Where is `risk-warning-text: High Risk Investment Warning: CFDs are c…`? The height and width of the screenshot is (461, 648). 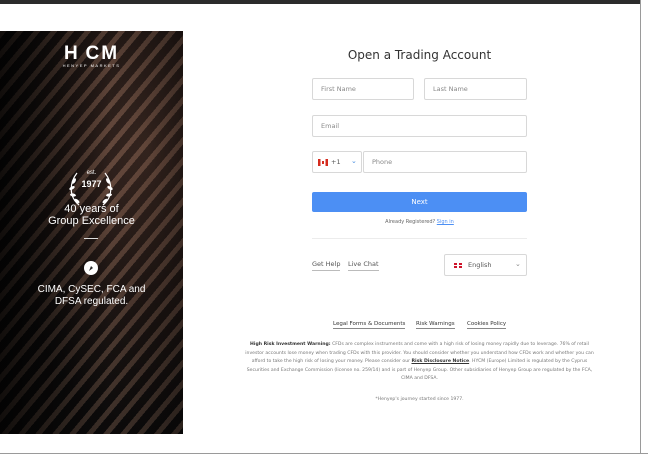
risk-warning-text: High Risk Investment Warning: CFDs are c… is located at coordinates (419, 362).